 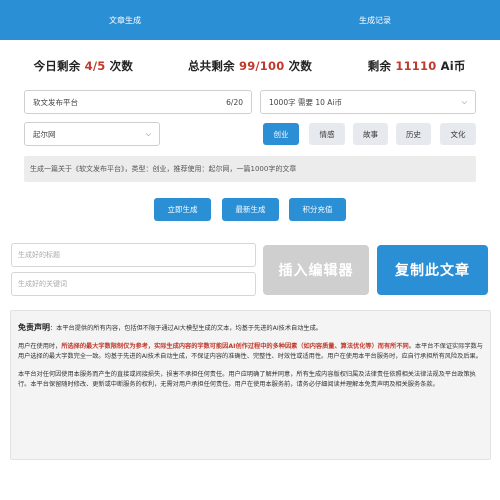 I want to click on total-remaining: 总共剩余 99/100 次数, so click(x=250, y=70).